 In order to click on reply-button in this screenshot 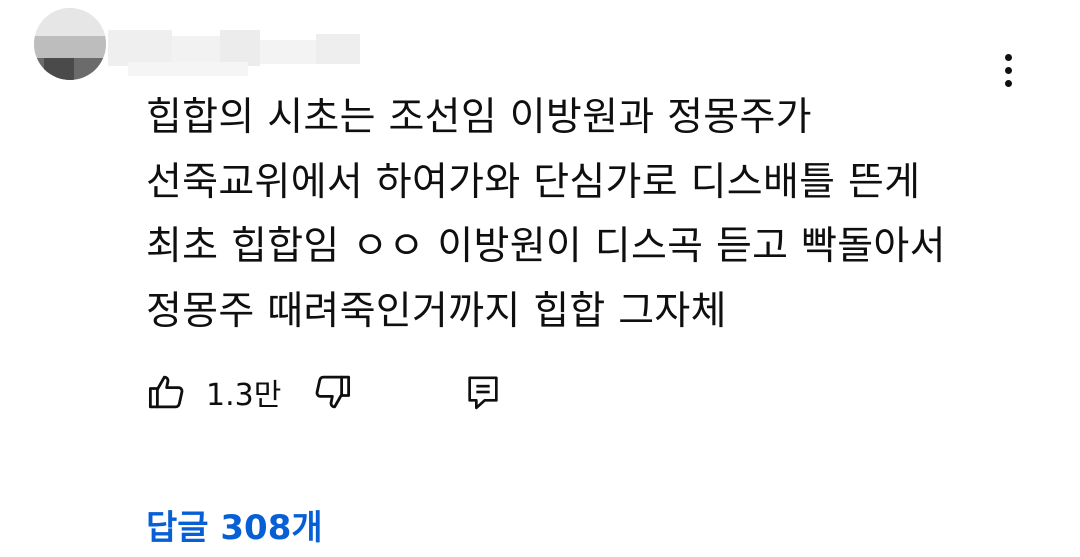, I will do `click(483, 392)`.